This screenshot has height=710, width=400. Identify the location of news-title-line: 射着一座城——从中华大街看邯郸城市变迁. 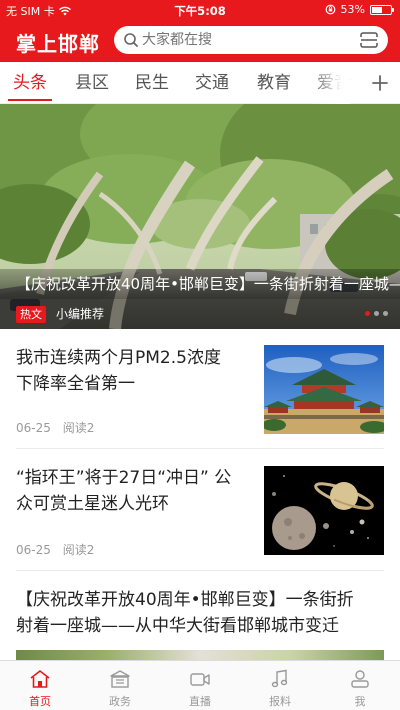
(177, 626).